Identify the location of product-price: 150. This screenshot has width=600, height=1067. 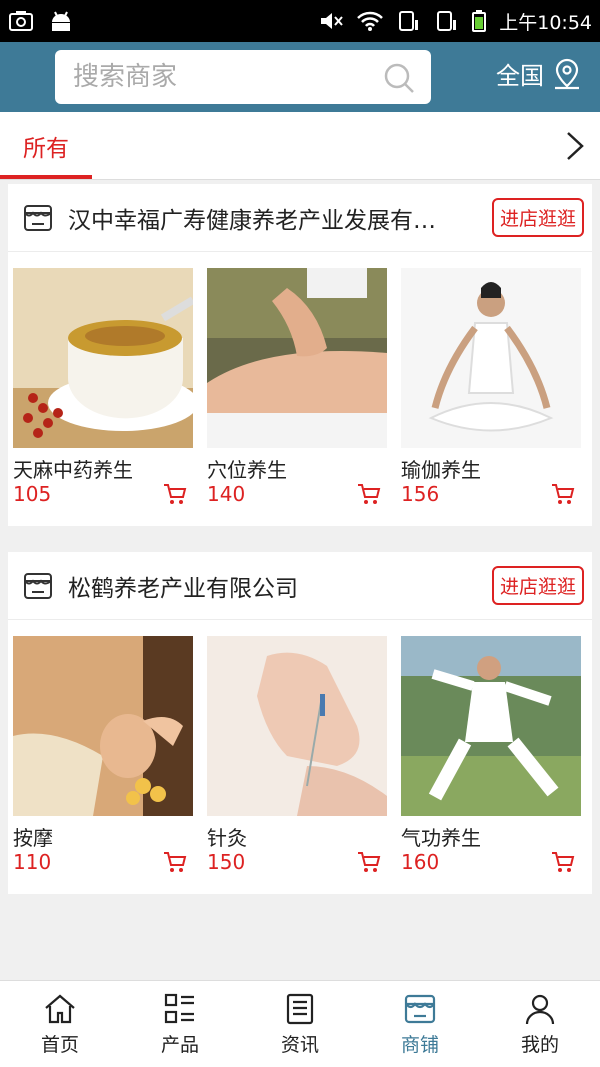
(226, 862).